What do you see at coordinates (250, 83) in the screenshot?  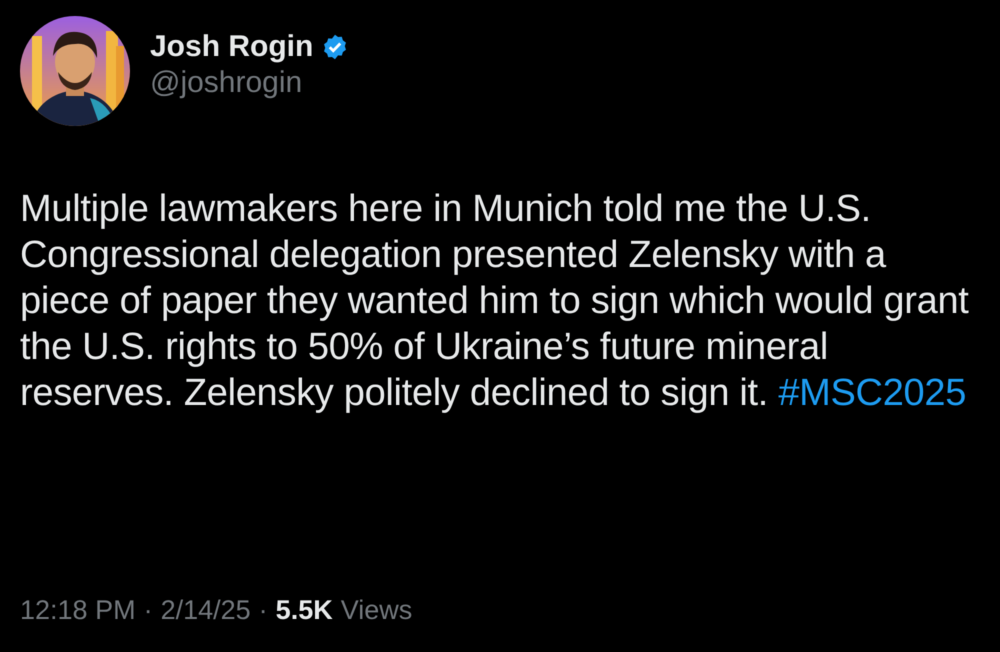 I see `author-handle: @joshrogin` at bounding box center [250, 83].